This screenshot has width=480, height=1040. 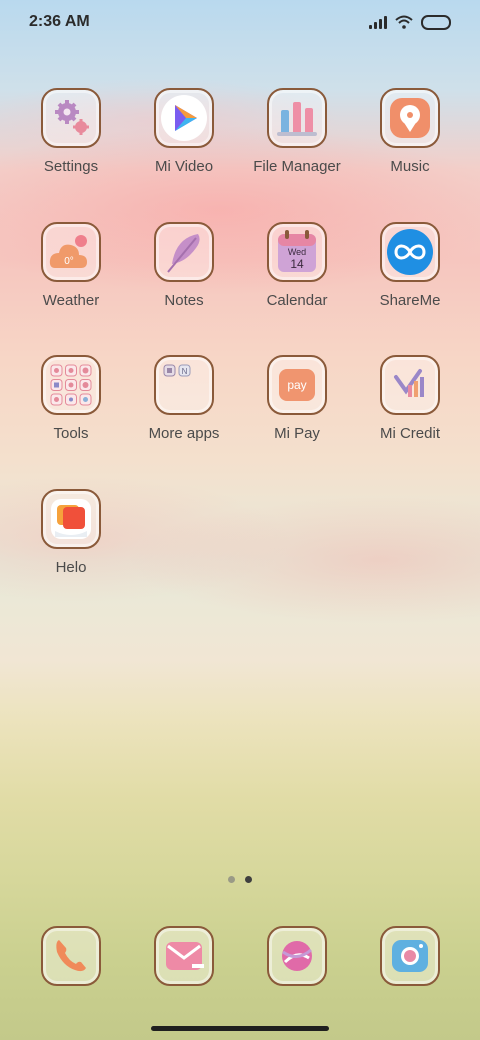 What do you see at coordinates (71, 148) in the screenshot?
I see `app-settings: Settings` at bounding box center [71, 148].